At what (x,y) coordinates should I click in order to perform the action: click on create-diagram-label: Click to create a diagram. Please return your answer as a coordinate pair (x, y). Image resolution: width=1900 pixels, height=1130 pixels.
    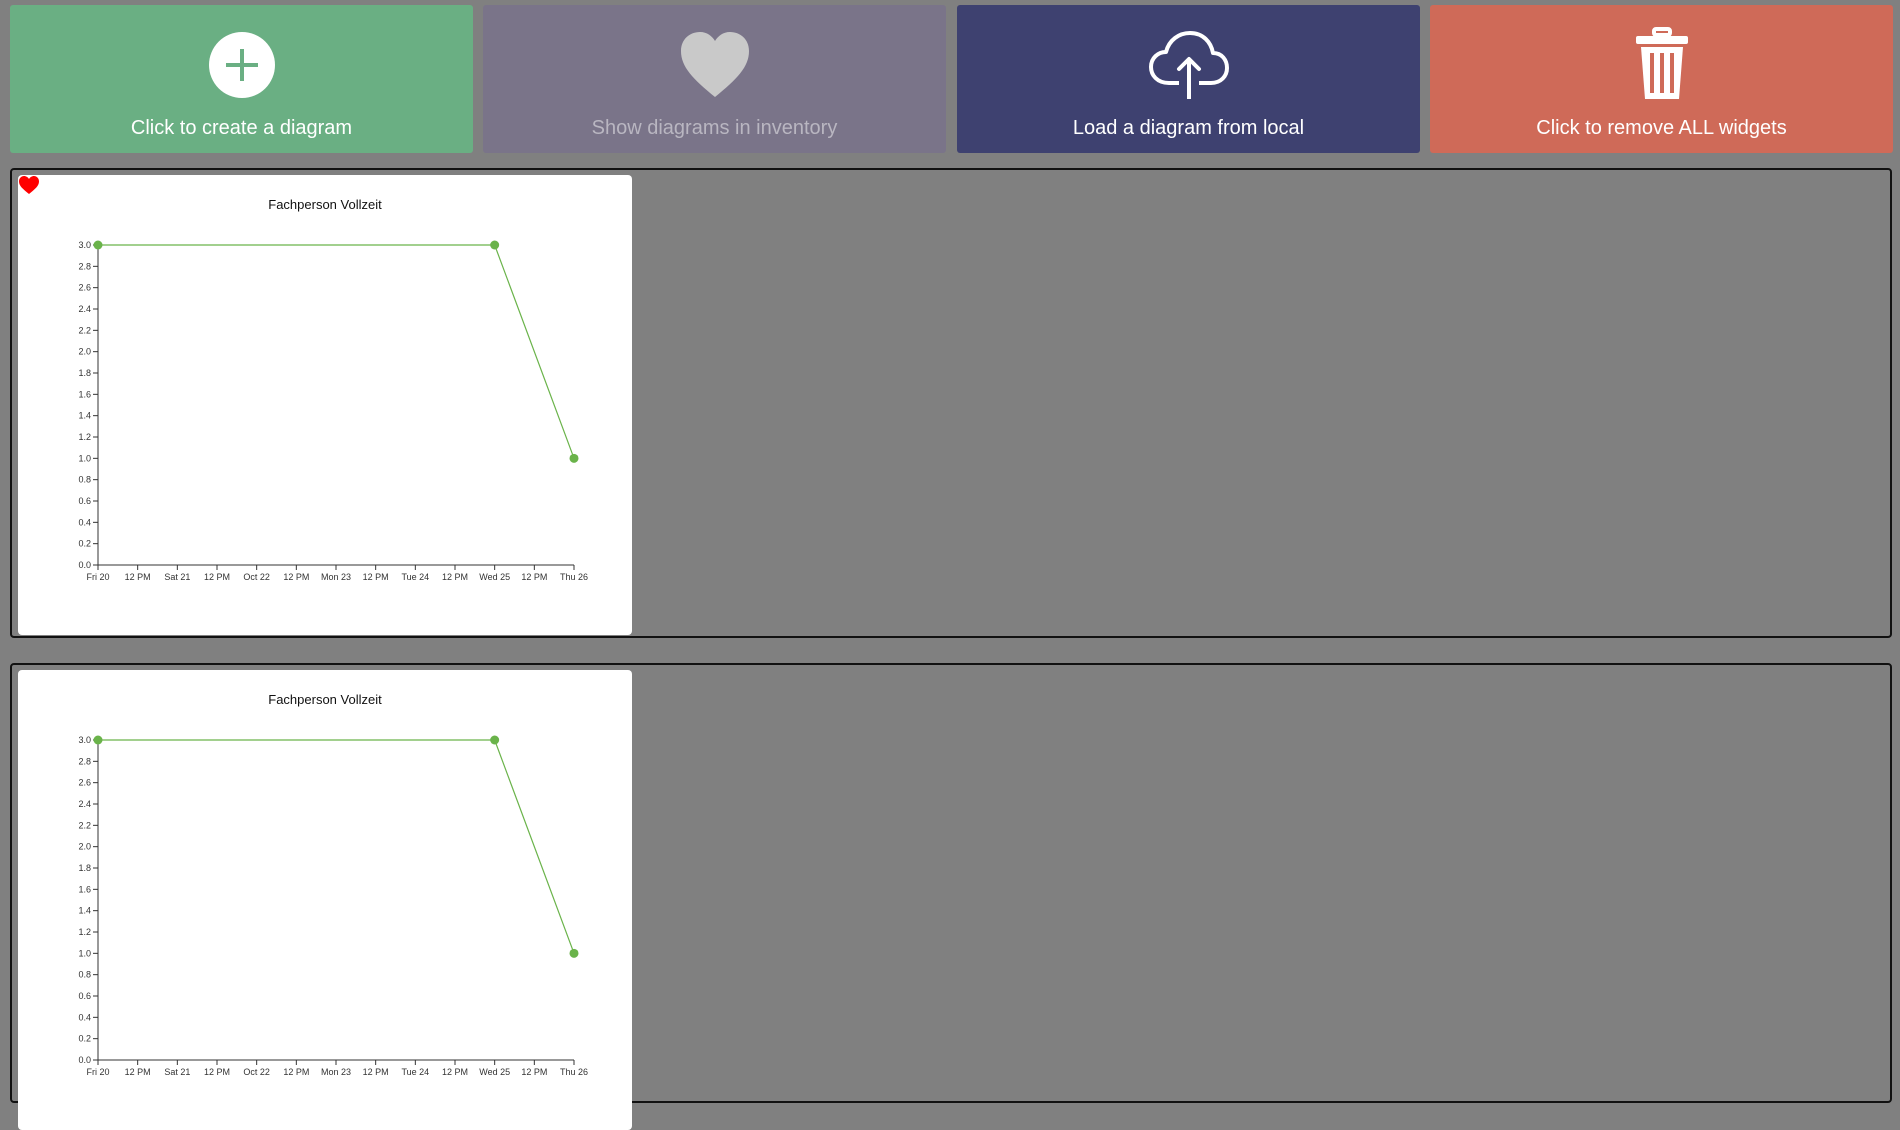
    Looking at the image, I should click on (241, 128).